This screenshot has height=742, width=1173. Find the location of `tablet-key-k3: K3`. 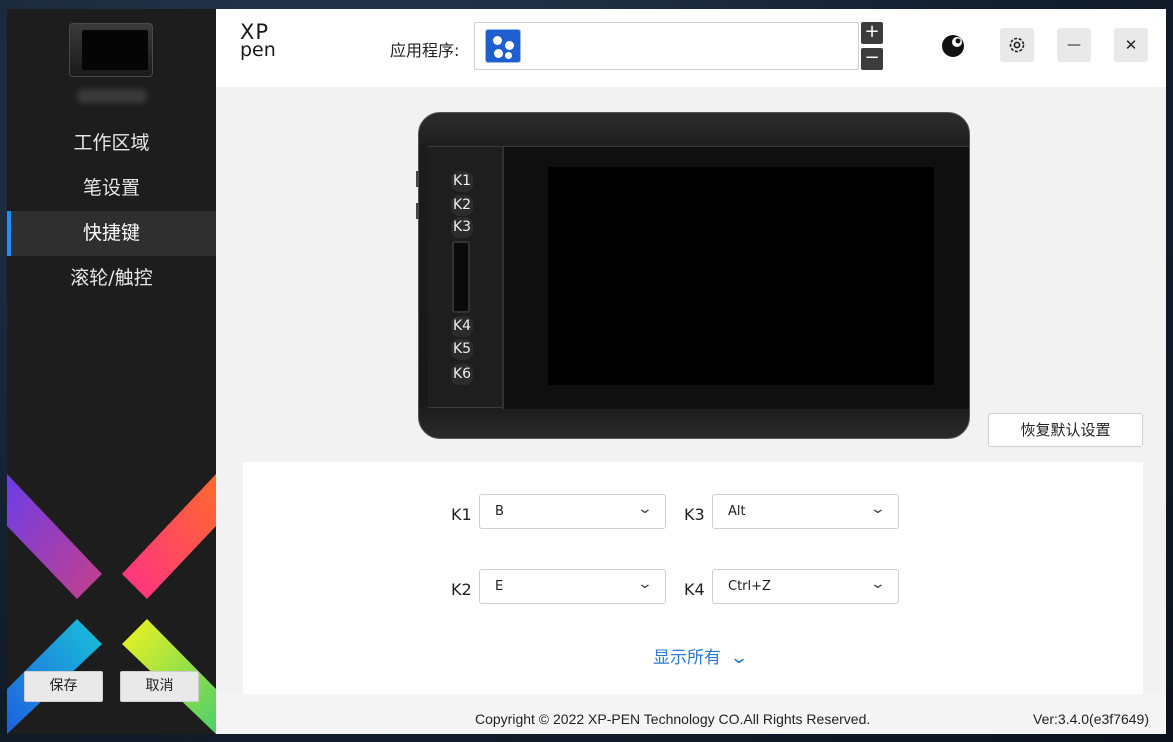

tablet-key-k3: K3 is located at coordinates (462, 227).